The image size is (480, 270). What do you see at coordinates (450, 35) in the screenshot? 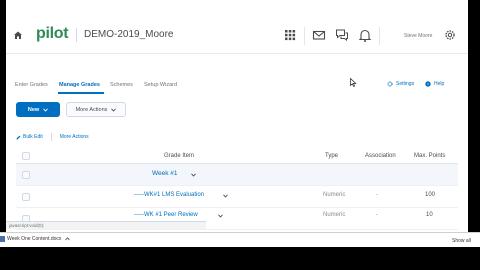
I see `gear-icon` at bounding box center [450, 35].